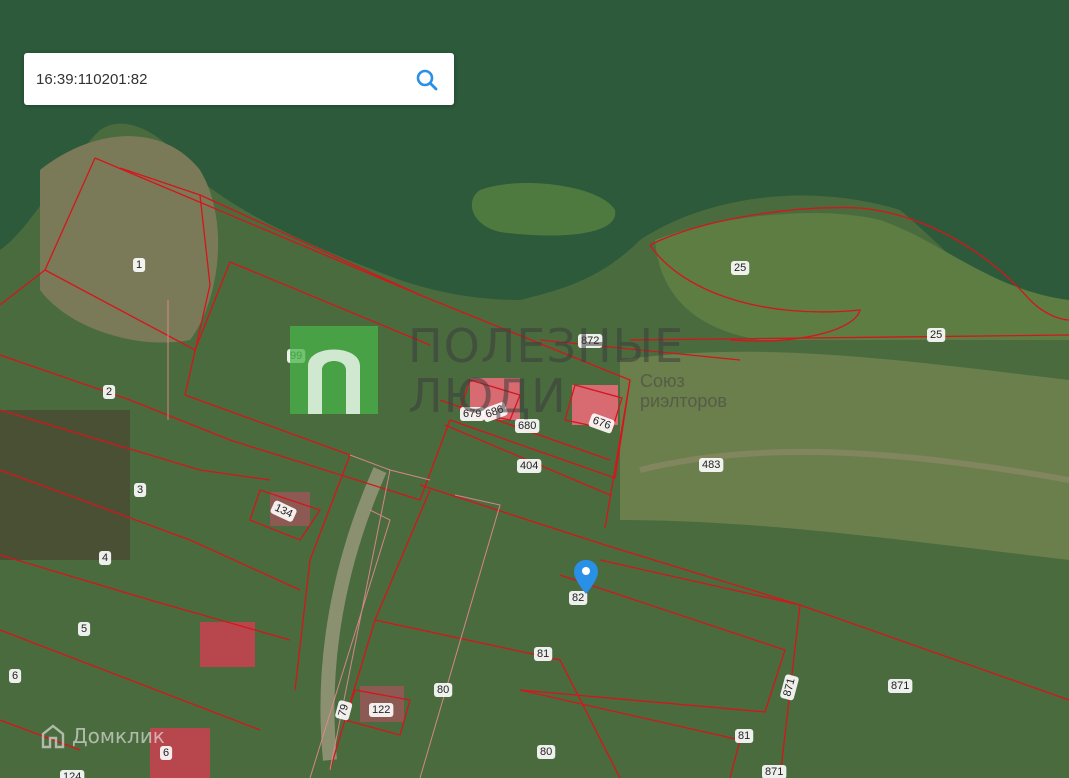 The width and height of the screenshot is (1069, 778). Describe the element at coordinates (543, 654) in the screenshot. I see `parcel-label-81a: 81` at that location.